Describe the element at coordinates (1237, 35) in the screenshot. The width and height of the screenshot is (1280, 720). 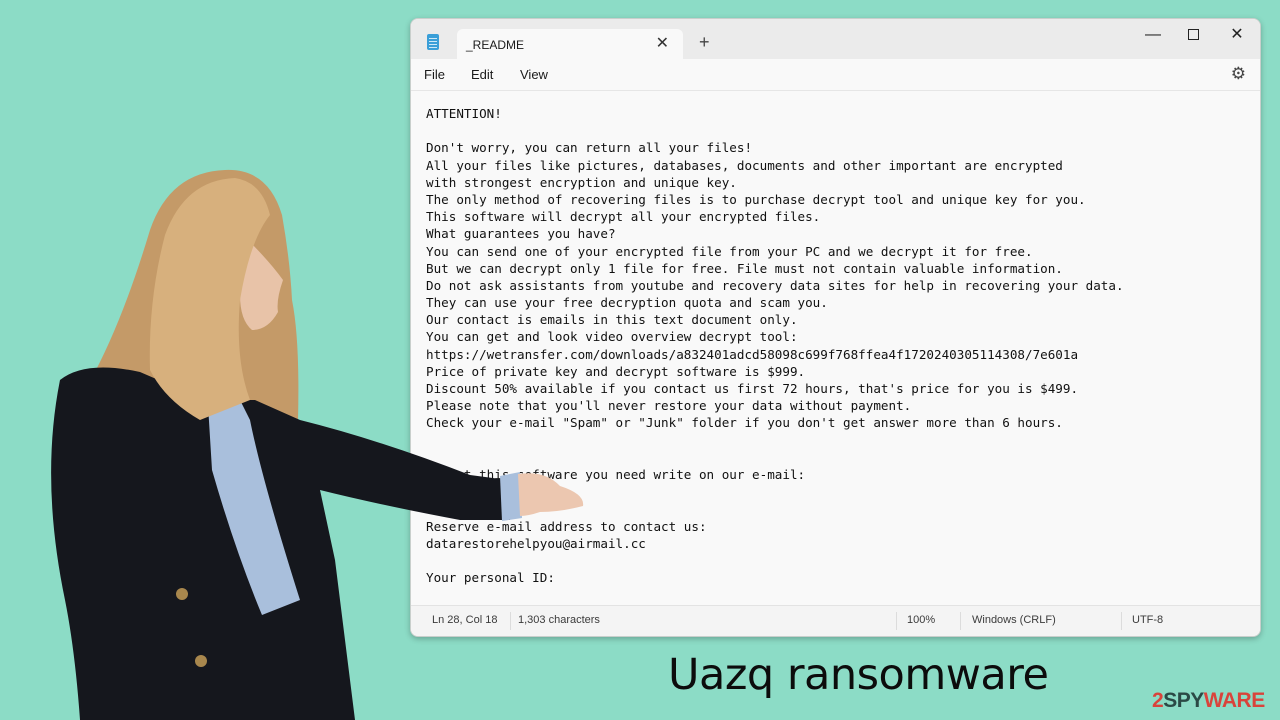
I see `close-button: ✕` at that location.